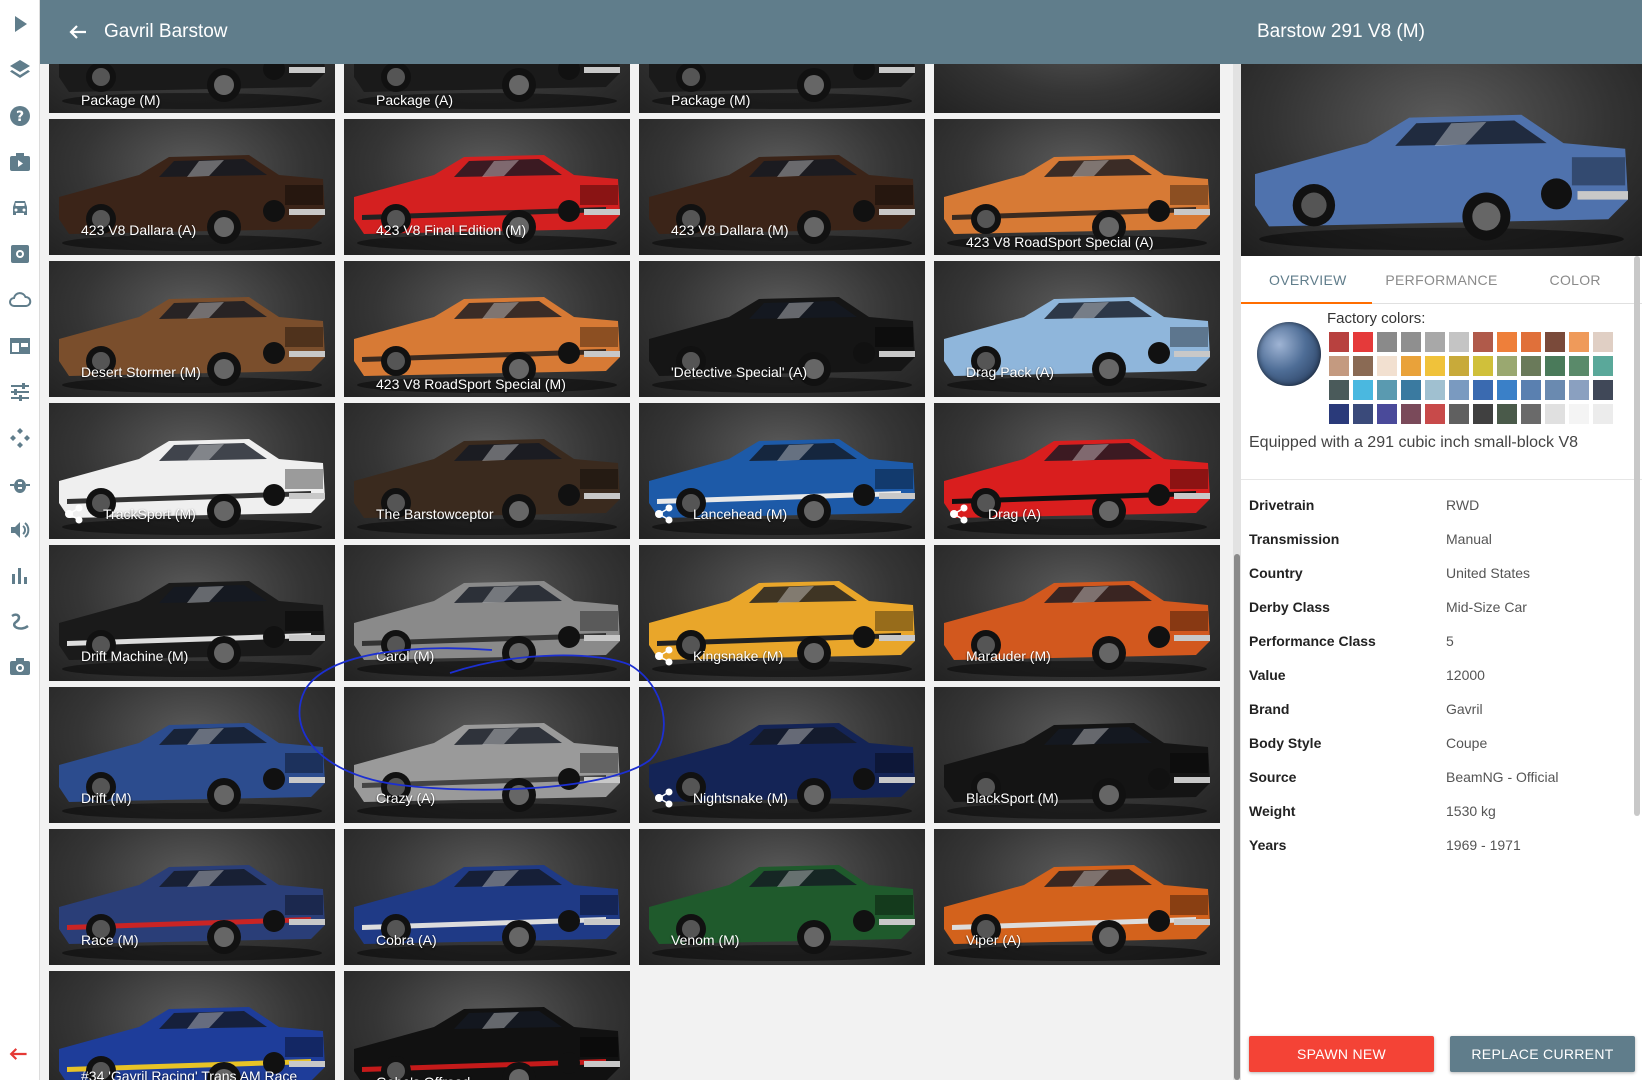 The height and width of the screenshot is (1080, 1642). I want to click on config-tile: 423 V8 Dallara (A), so click(192, 187).